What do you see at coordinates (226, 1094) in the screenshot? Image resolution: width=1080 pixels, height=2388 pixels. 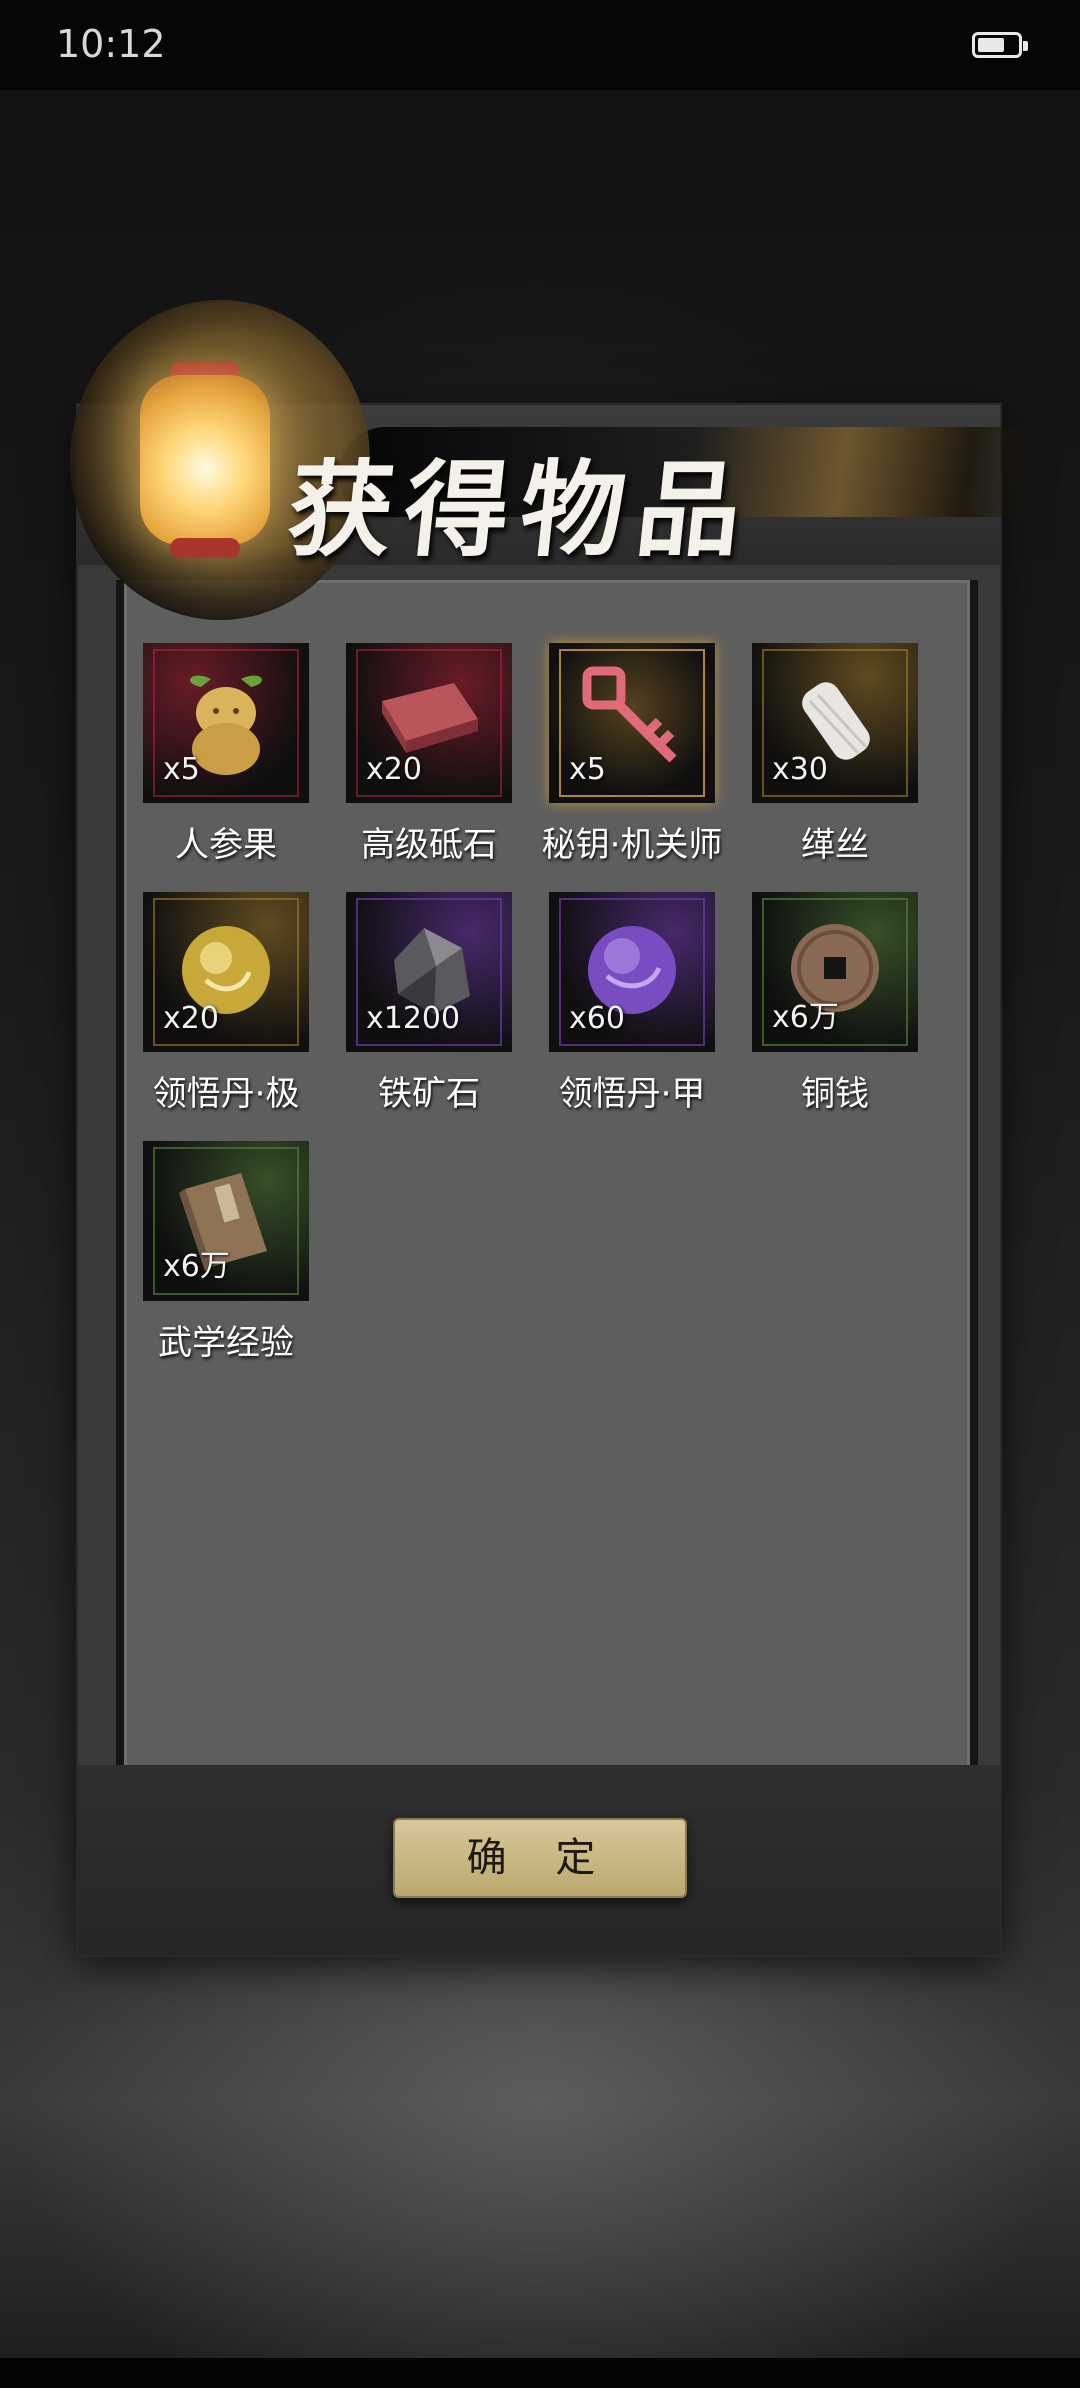 I see `item-name: 领悟丹·极` at bounding box center [226, 1094].